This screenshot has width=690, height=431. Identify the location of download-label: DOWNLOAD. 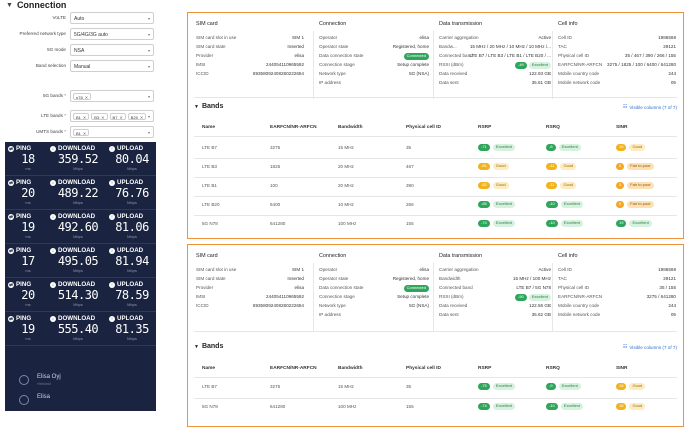
(77, 216).